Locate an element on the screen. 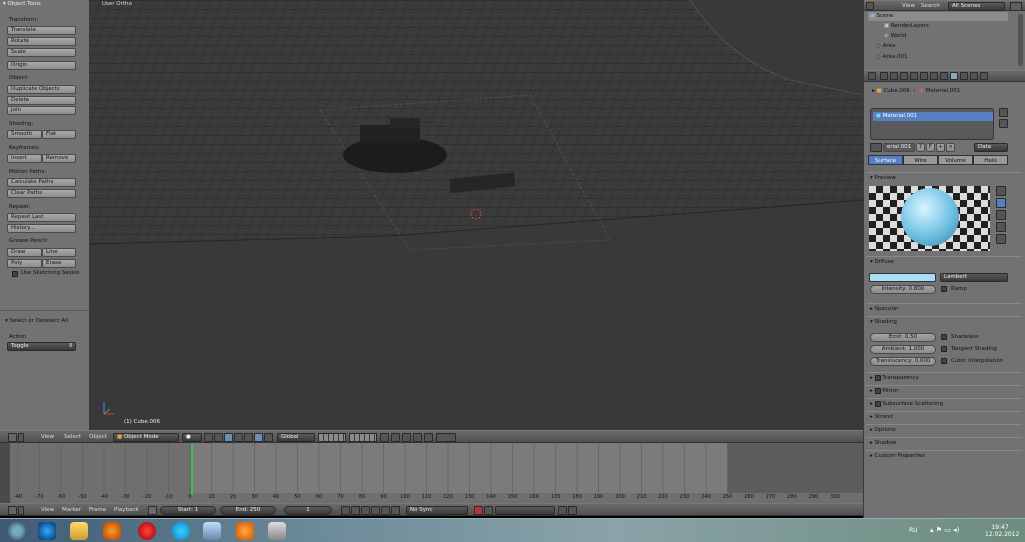 The image size is (1025, 542). modifiers-tab-icon is located at coordinates (934, 76).